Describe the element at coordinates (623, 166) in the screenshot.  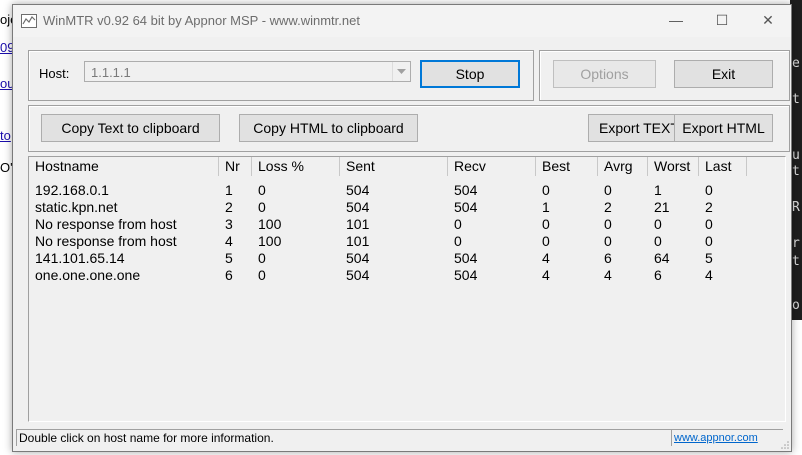
I see `column-header-avrg: Avrg` at that location.